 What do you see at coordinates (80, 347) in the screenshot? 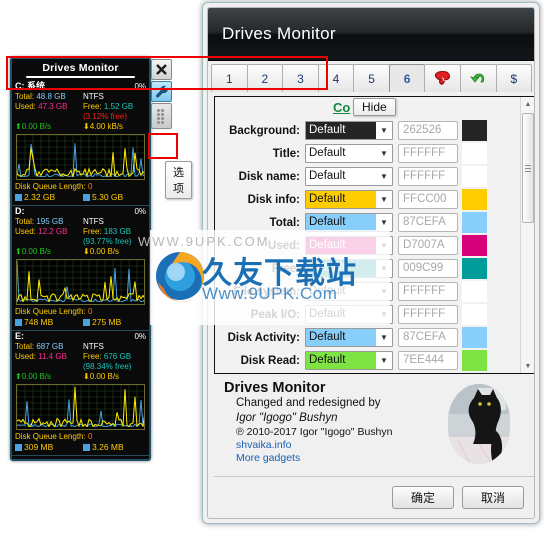
I see `drive-total-row: Total: 687 GB NTFS` at bounding box center [80, 347].